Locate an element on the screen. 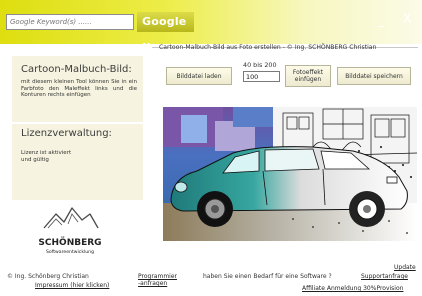  save-image-button: Bilddatei speichern is located at coordinates (374, 76).